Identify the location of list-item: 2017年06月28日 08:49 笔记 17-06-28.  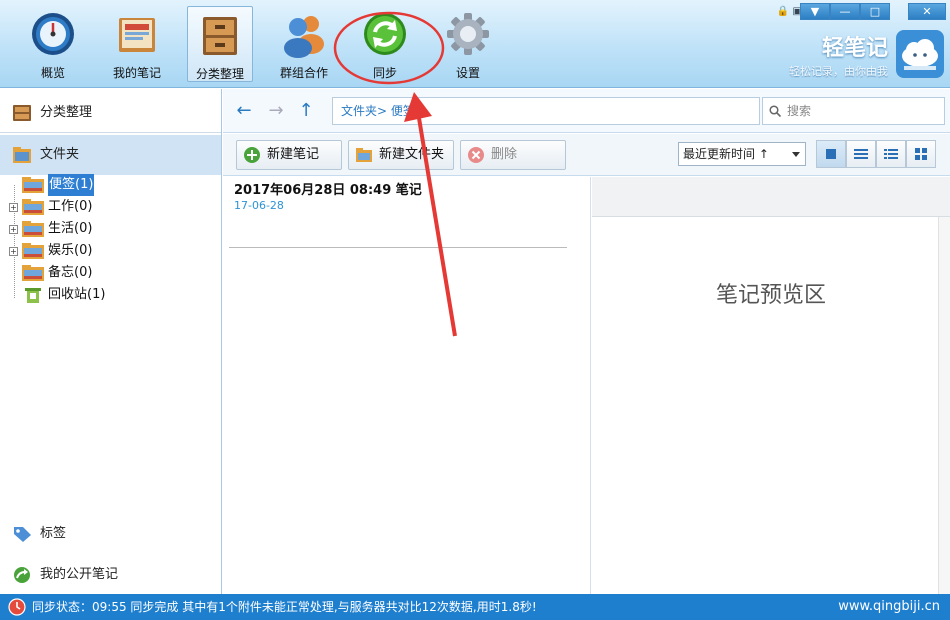
(406, 212).